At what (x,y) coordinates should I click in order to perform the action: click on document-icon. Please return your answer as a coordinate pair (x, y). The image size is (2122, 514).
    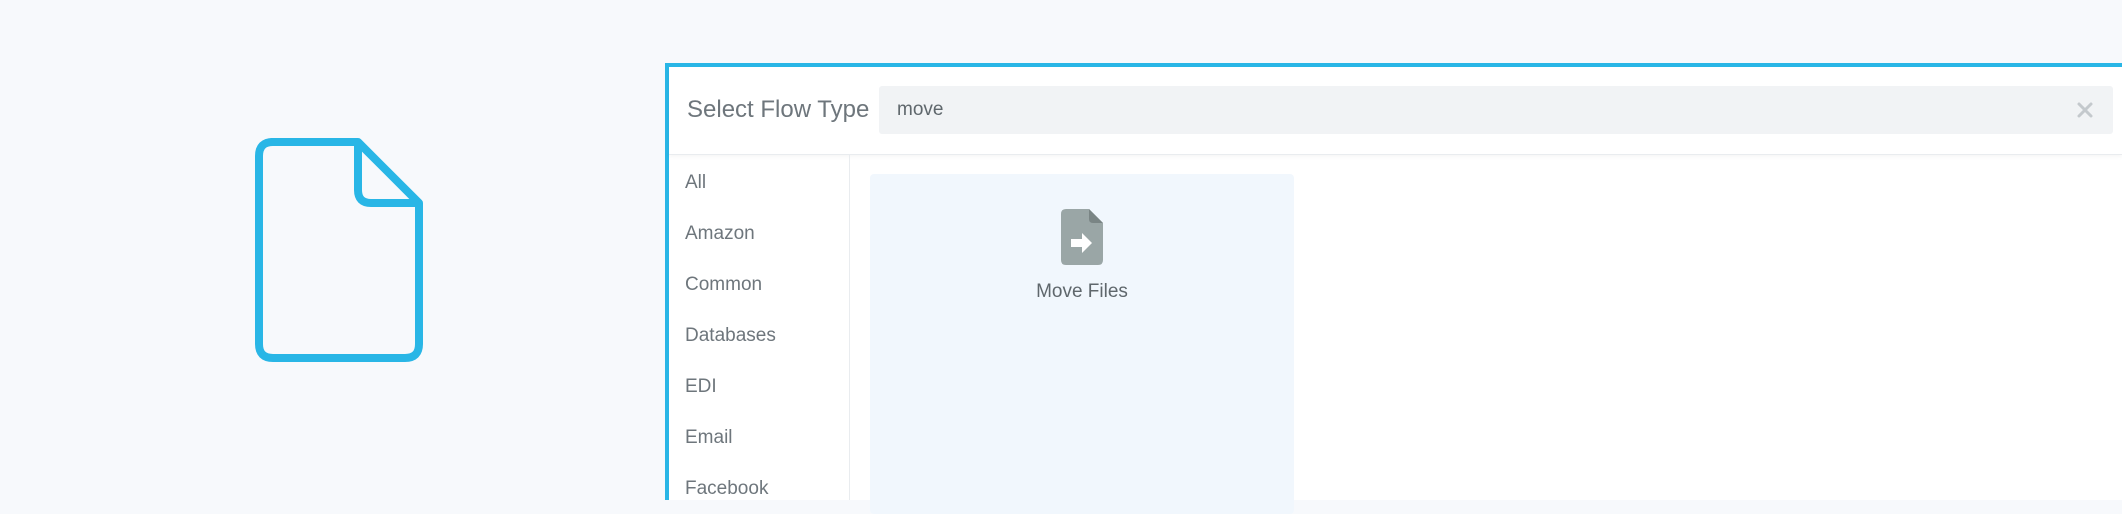
    Looking at the image, I should click on (339, 250).